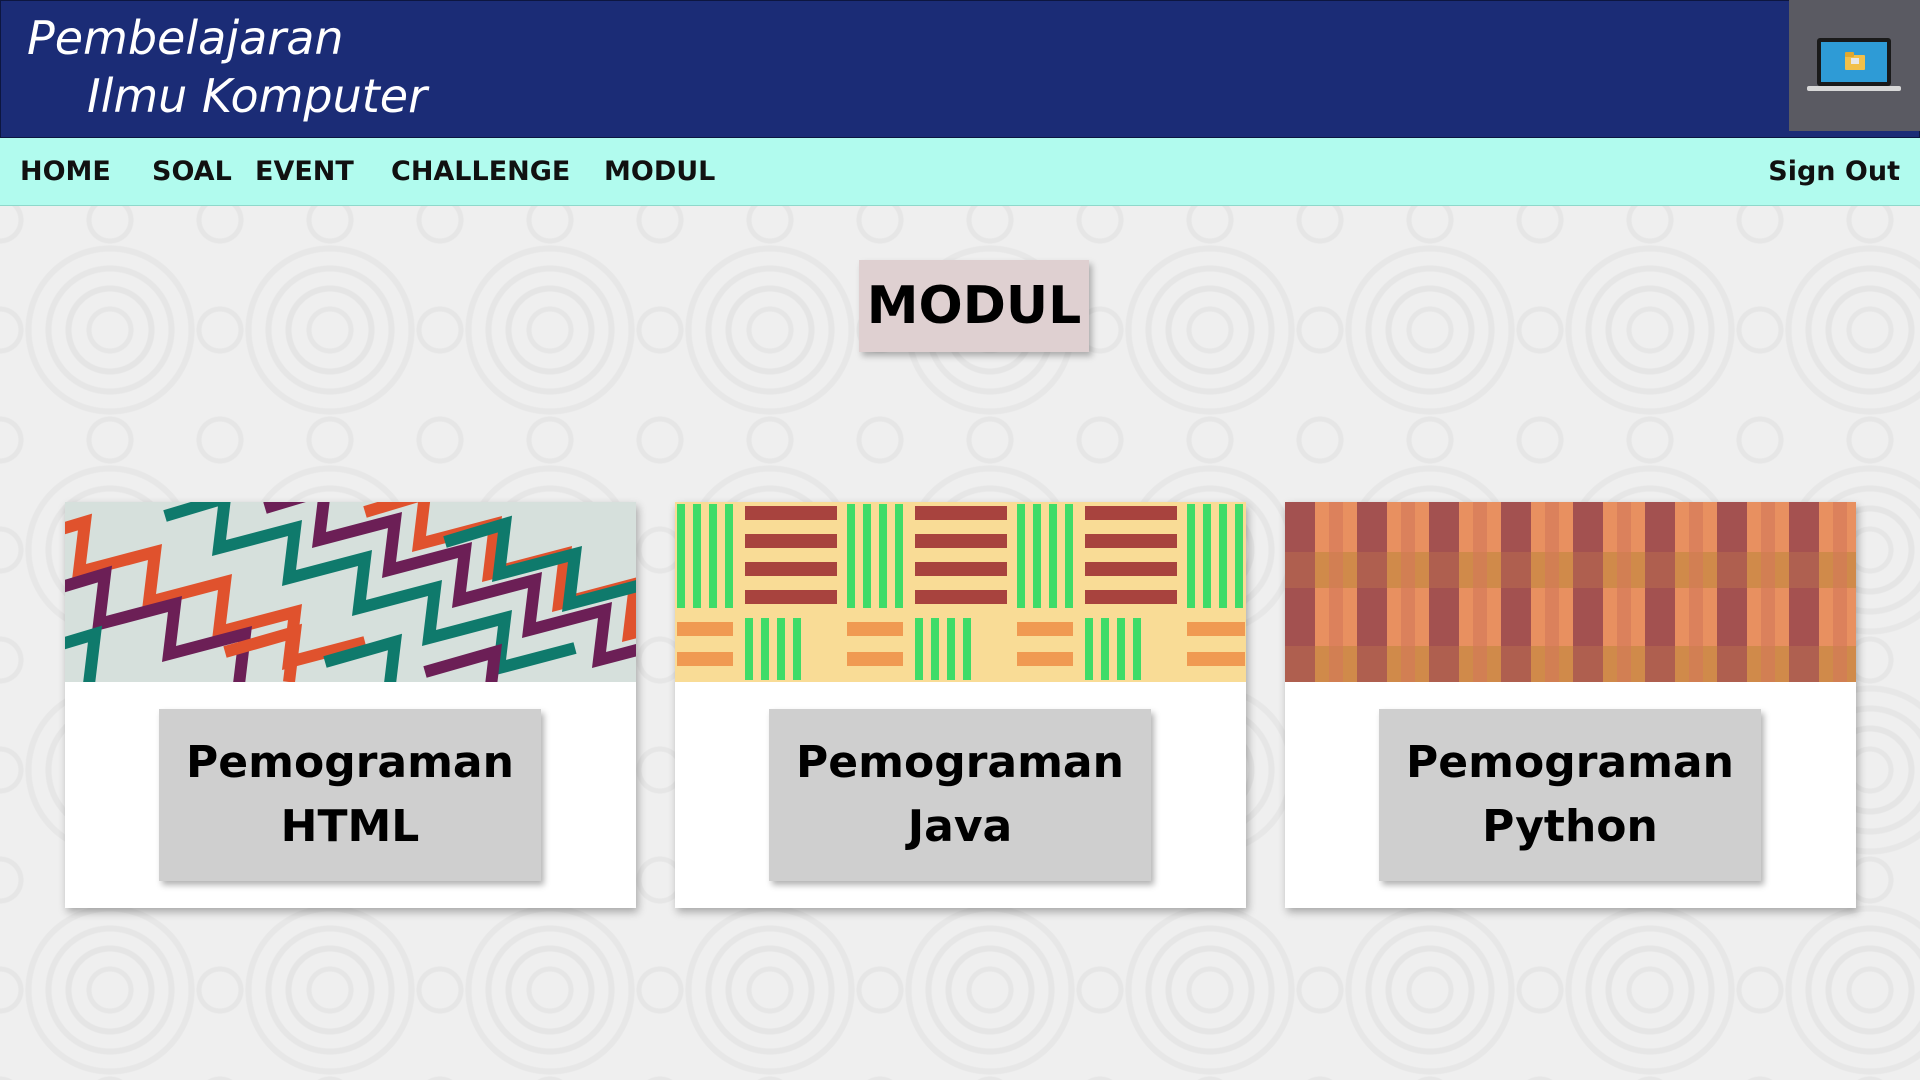  Describe the element at coordinates (974, 306) in the screenshot. I see `page-title: MODUL` at that location.